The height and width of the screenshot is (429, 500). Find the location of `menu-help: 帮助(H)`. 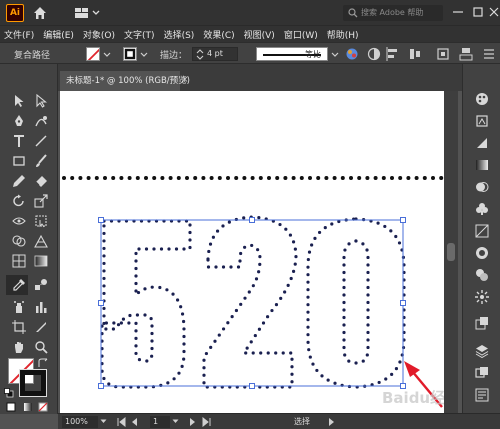

menu-help: 帮助(H) is located at coordinates (343, 34).